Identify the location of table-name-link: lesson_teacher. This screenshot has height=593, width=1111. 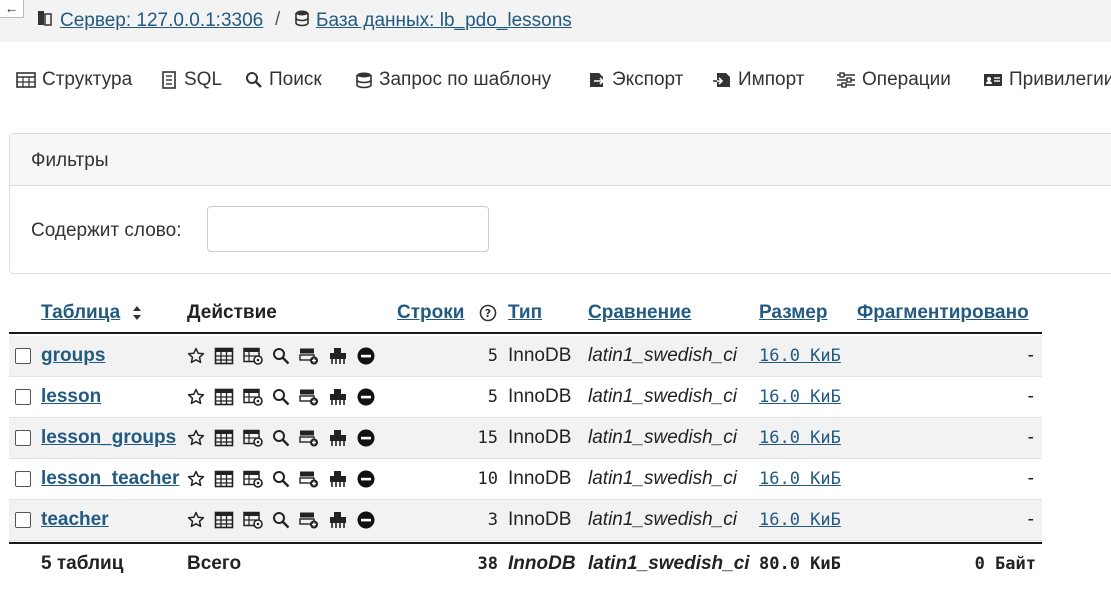
(110, 479).